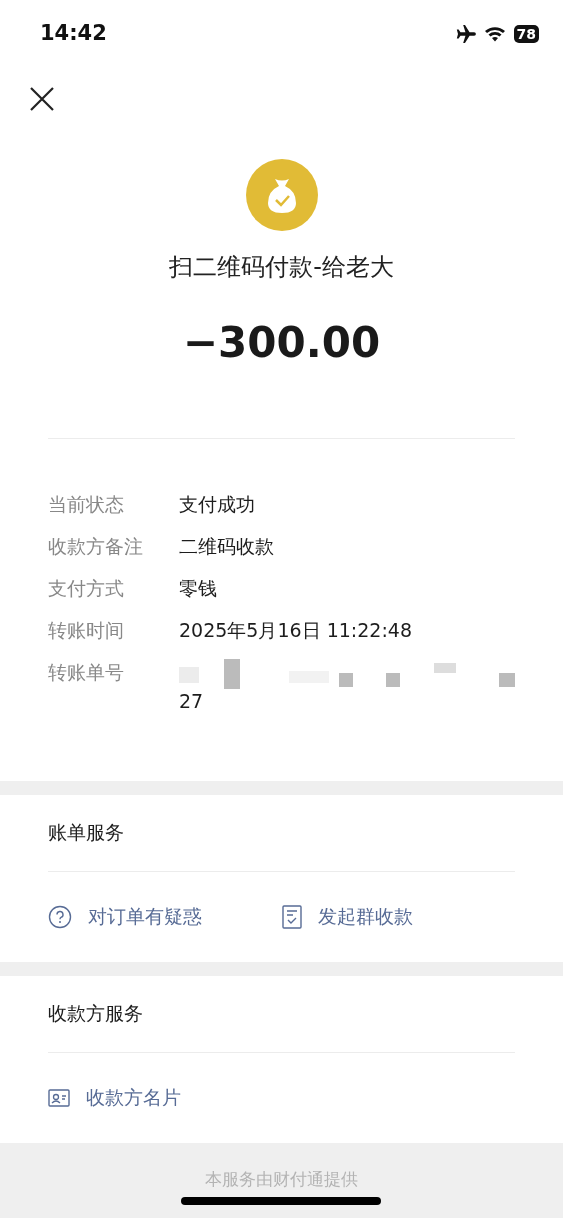 The image size is (563, 1218). What do you see at coordinates (281, 342) in the screenshot?
I see `amount: −300.00` at bounding box center [281, 342].